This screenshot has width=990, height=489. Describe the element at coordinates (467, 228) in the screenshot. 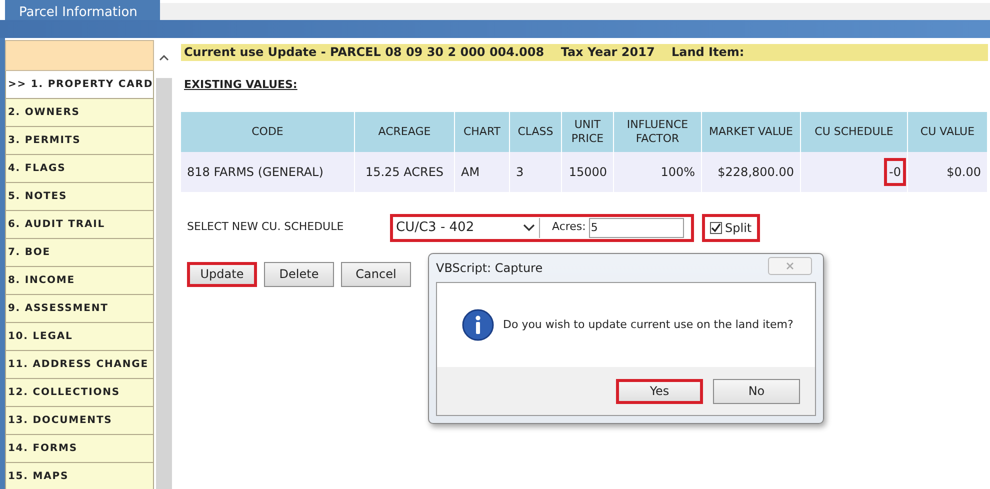

I see `schedule-select: CU/C3 - 402` at that location.